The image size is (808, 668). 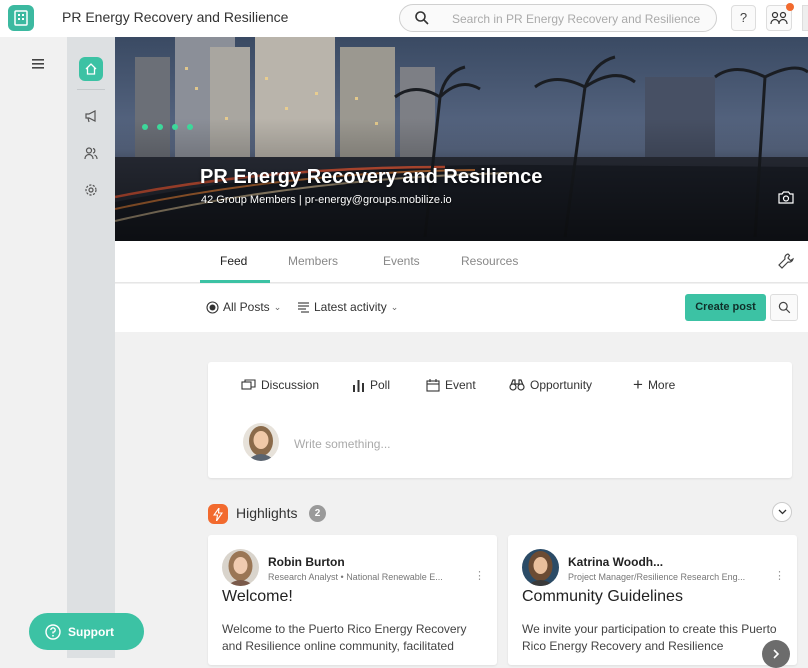 I want to click on groups-button, so click(x=780, y=17).